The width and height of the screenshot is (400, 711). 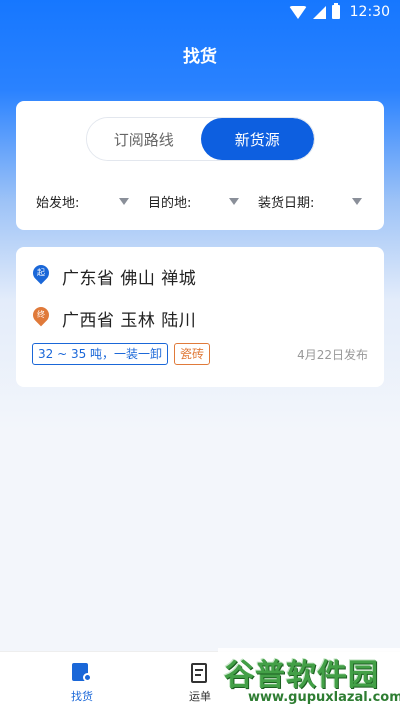 I want to click on watermark-brand: 谷普软件园, so click(x=301, y=675).